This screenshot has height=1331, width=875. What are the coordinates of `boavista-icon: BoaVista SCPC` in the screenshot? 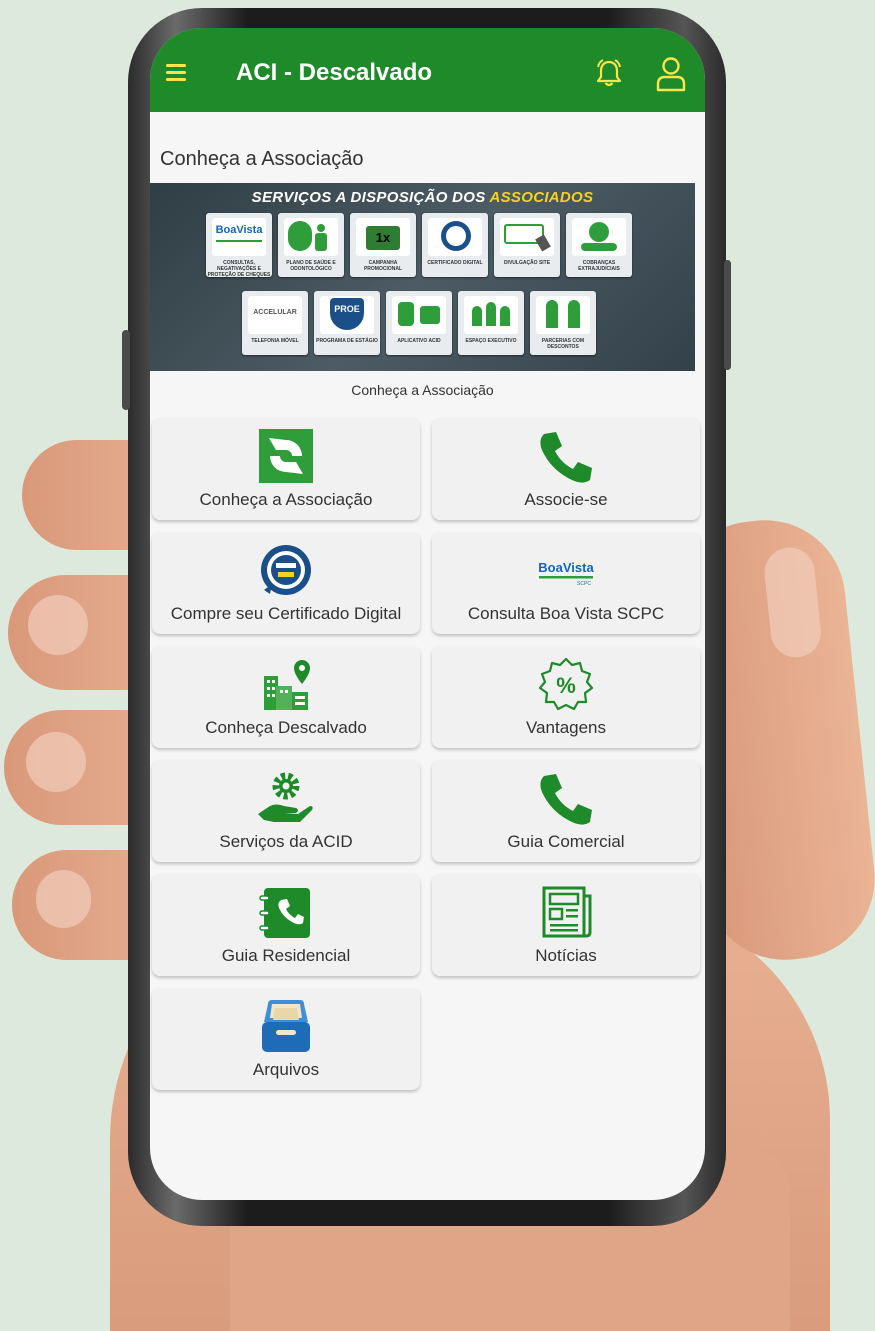 It's located at (566, 573).